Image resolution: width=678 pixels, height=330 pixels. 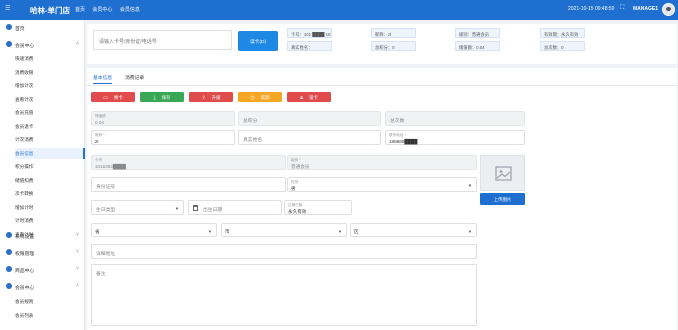 What do you see at coordinates (9, 286) in the screenshot?
I see `user-icon` at bounding box center [9, 286].